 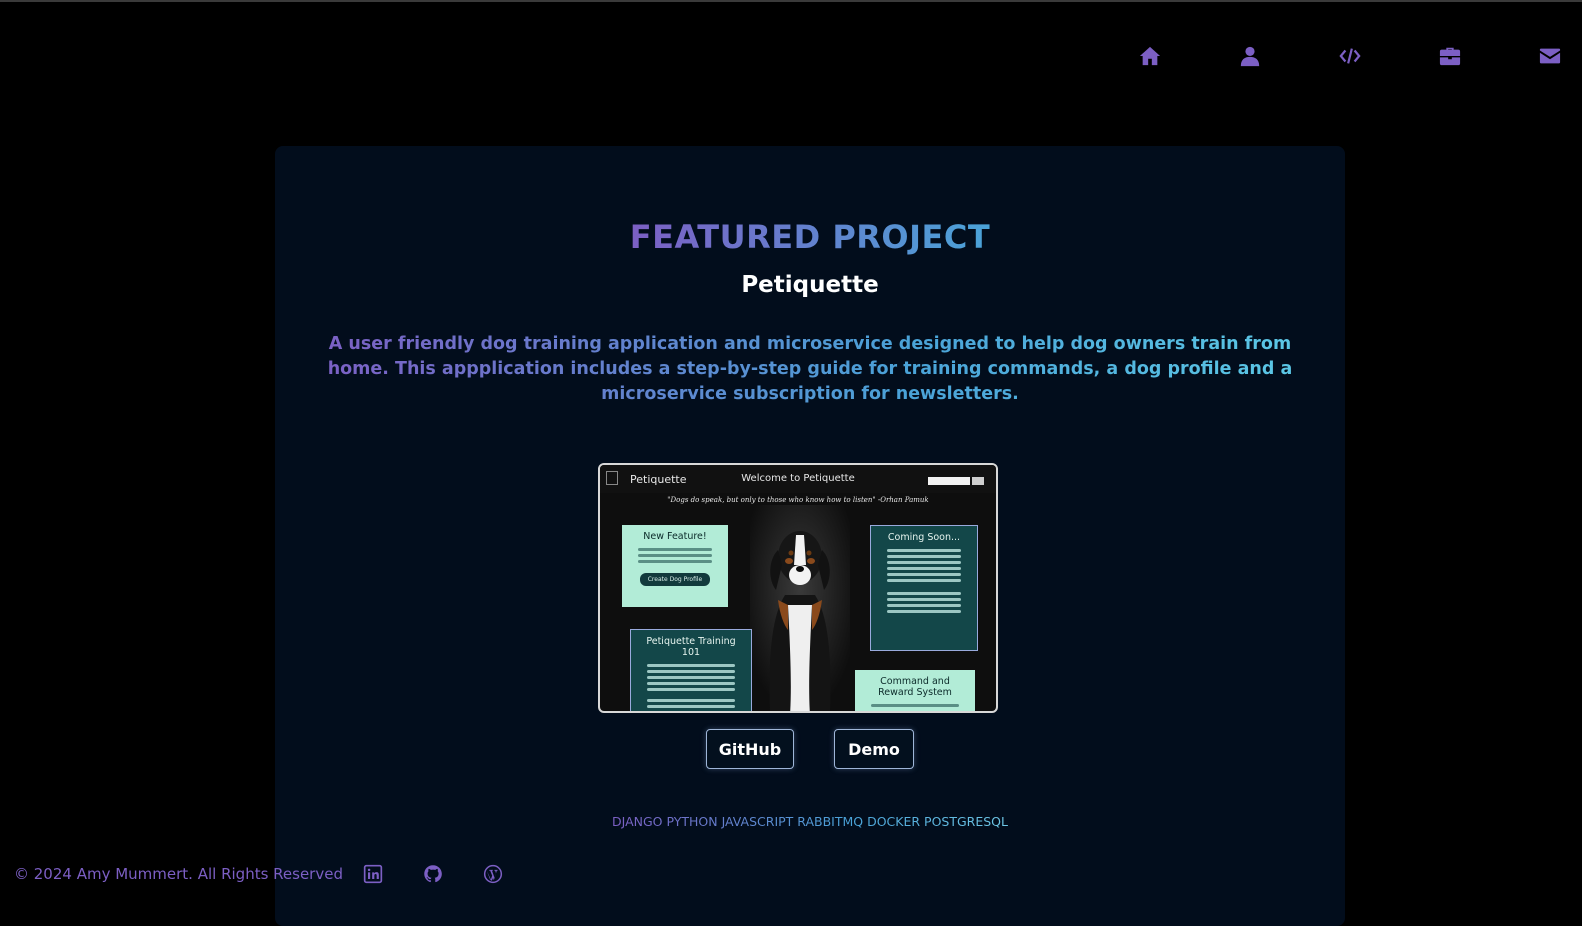 I want to click on github-link, so click(x=453, y=874).